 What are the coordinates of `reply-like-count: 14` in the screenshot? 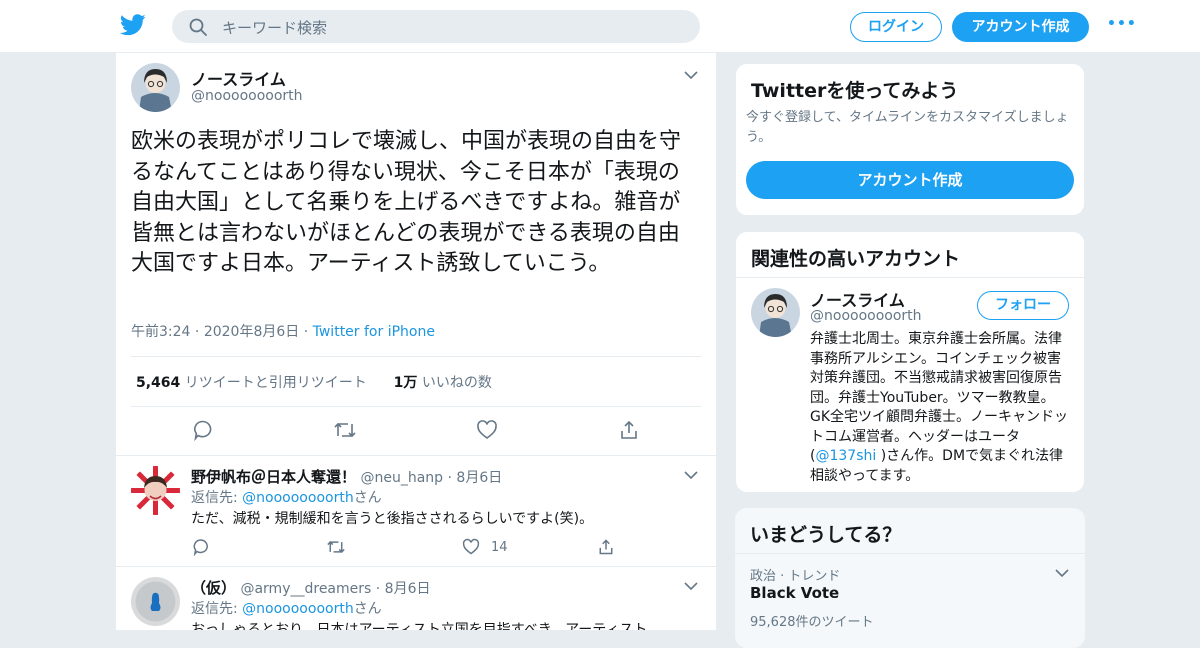 It's located at (499, 547).